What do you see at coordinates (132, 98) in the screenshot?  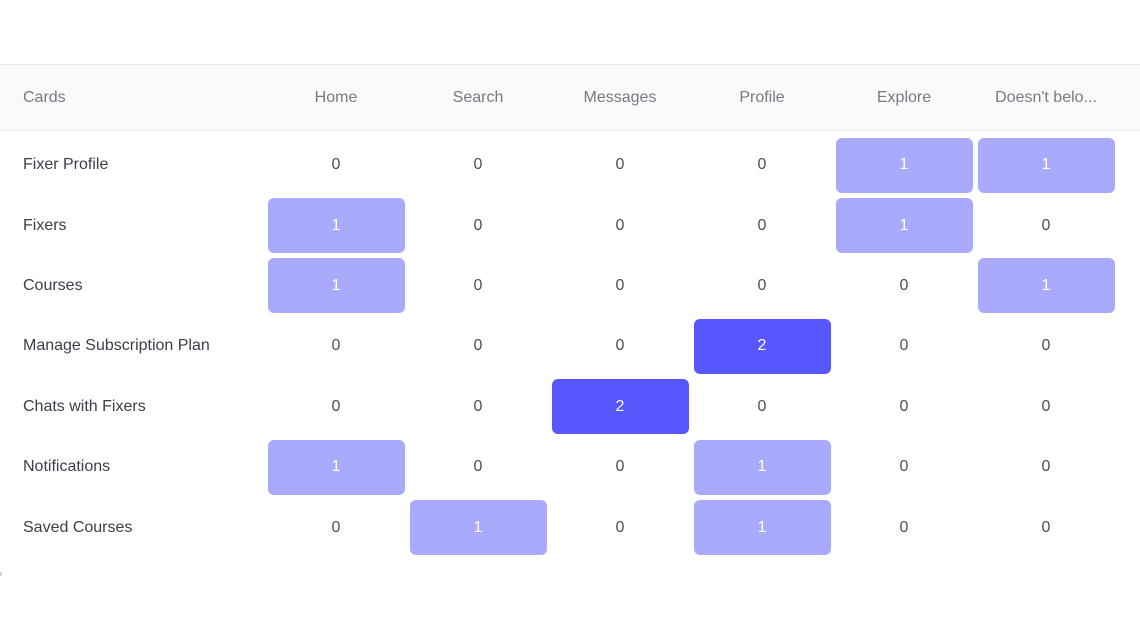 I see `cards-column-header: Cards` at bounding box center [132, 98].